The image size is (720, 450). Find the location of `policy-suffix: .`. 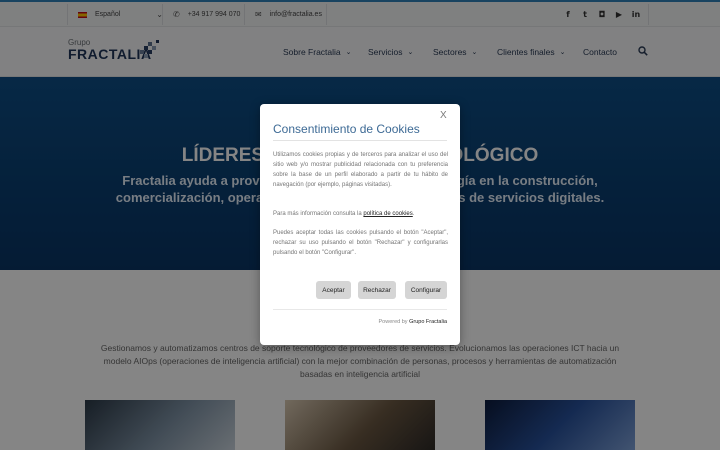

policy-suffix: . is located at coordinates (413, 214).